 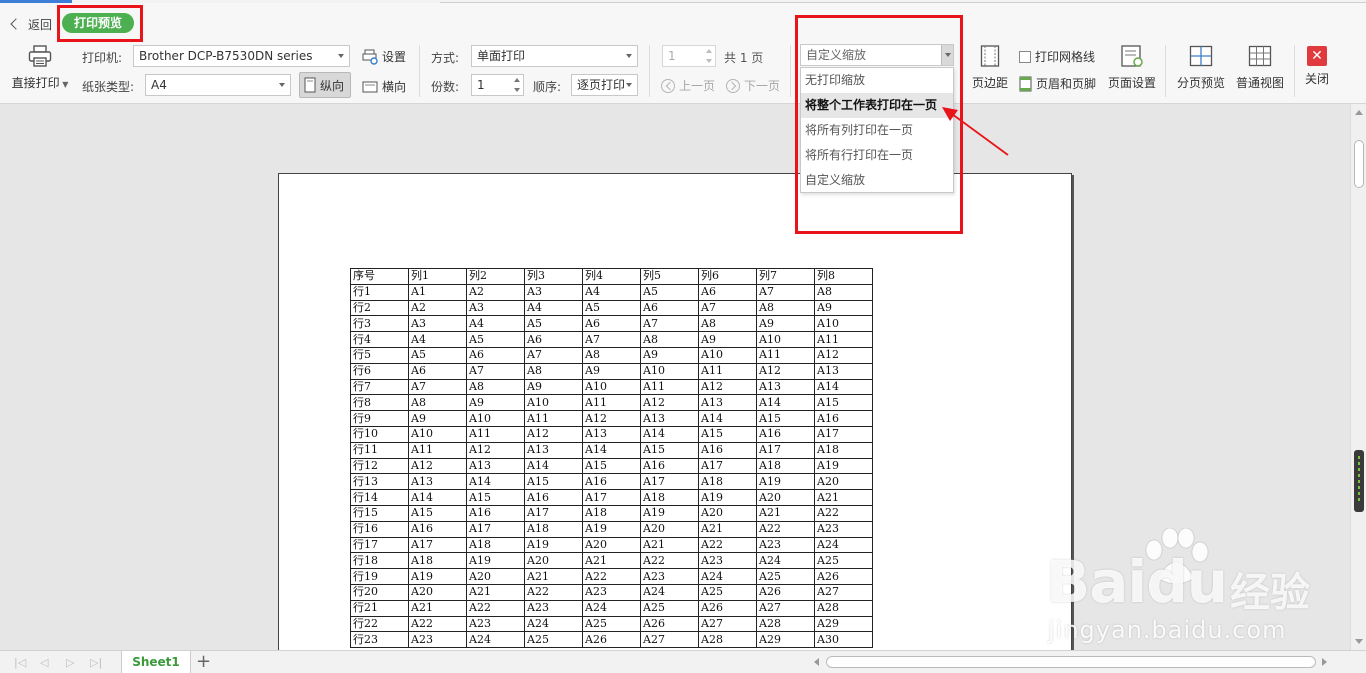 What do you see at coordinates (44, 662) in the screenshot?
I see `prev-sheet-icon: ◁` at bounding box center [44, 662].